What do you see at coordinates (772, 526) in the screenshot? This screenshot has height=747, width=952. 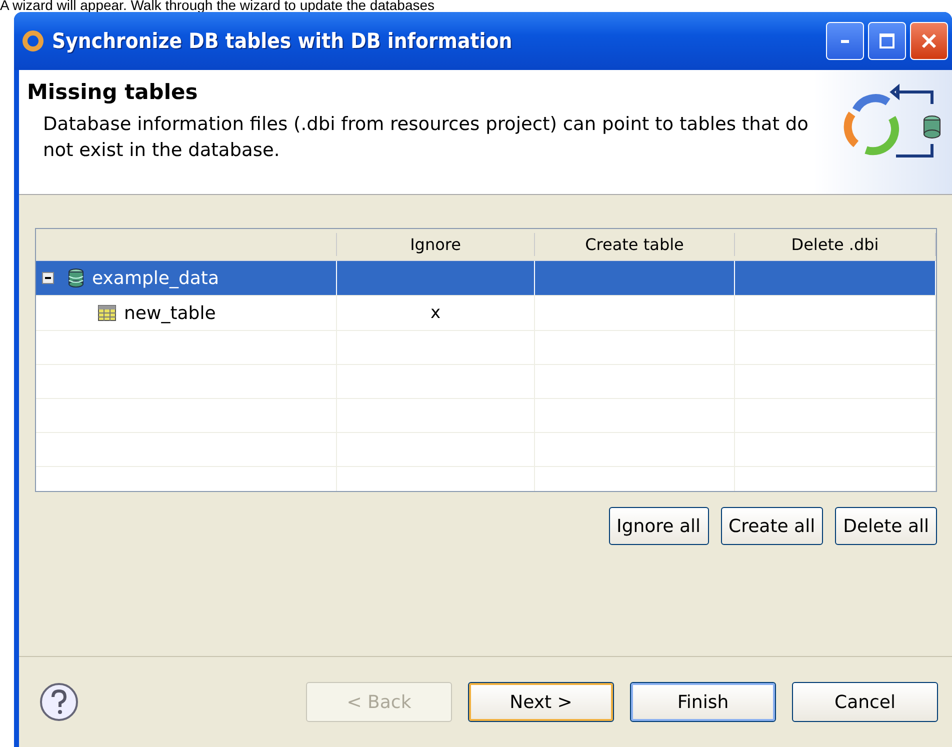 I see `action-button: Create all` at bounding box center [772, 526].